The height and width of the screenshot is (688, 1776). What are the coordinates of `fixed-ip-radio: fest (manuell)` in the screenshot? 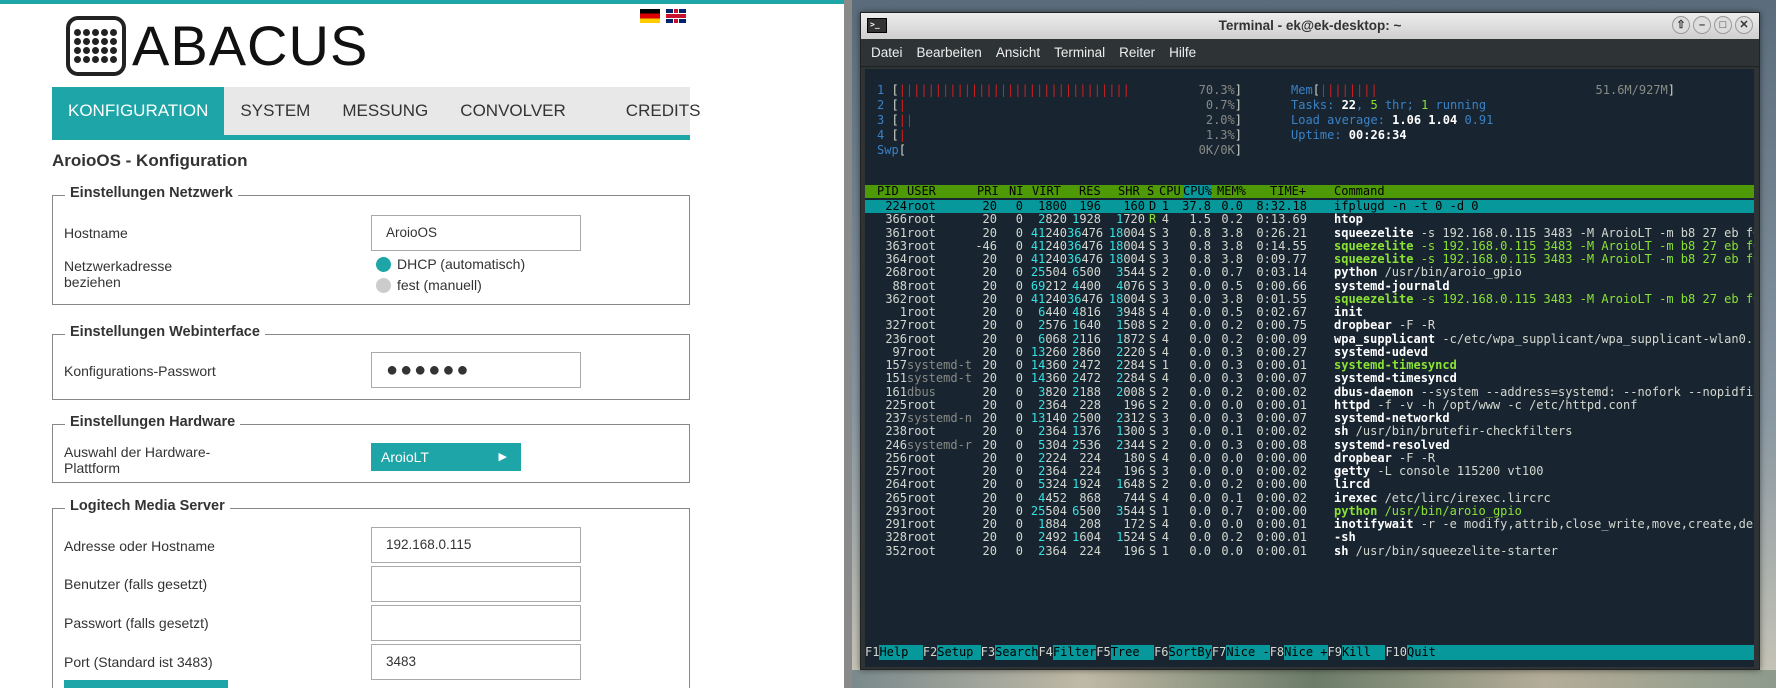 It's located at (429, 285).